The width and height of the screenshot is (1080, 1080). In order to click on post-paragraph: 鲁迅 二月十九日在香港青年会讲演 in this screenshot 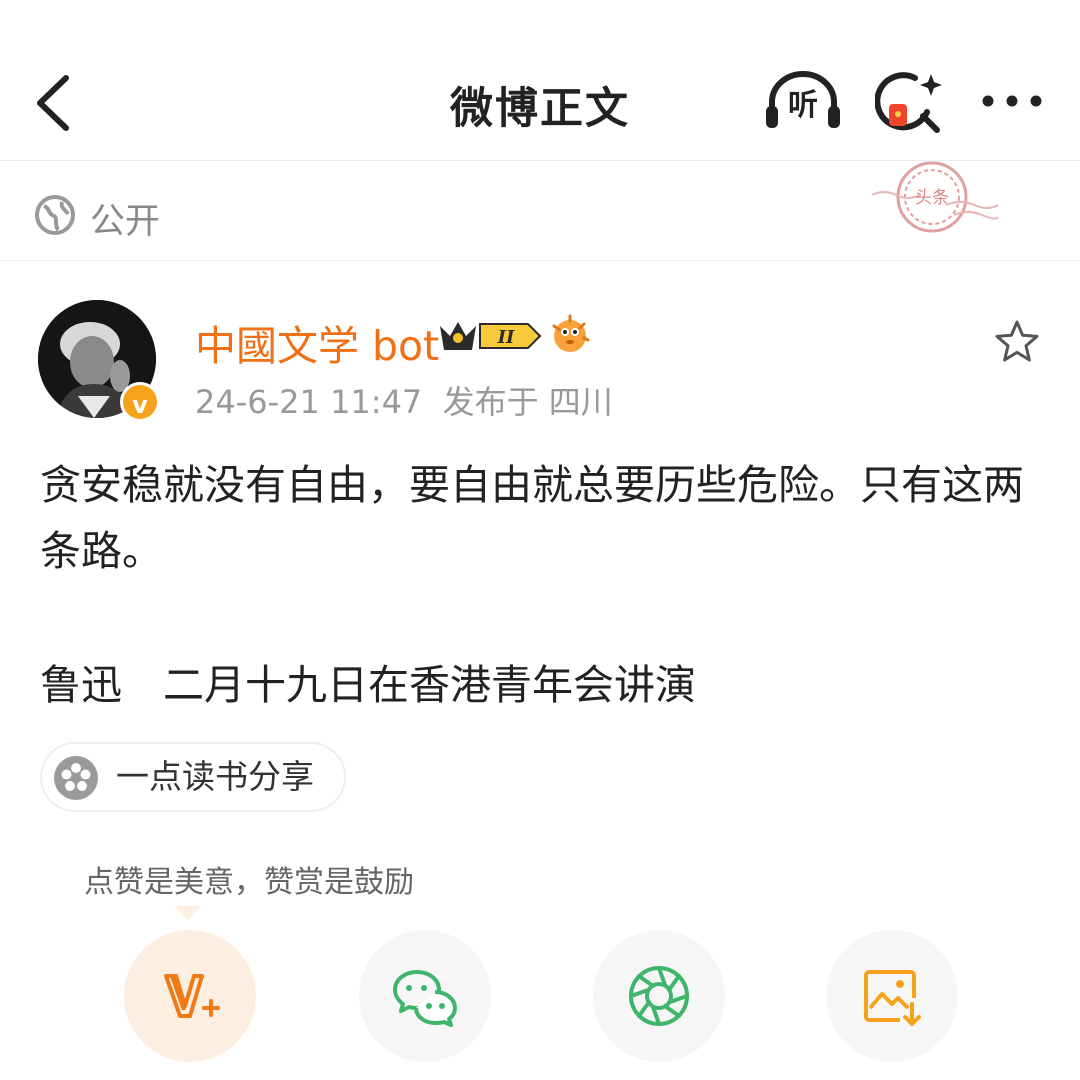, I will do `click(368, 685)`.